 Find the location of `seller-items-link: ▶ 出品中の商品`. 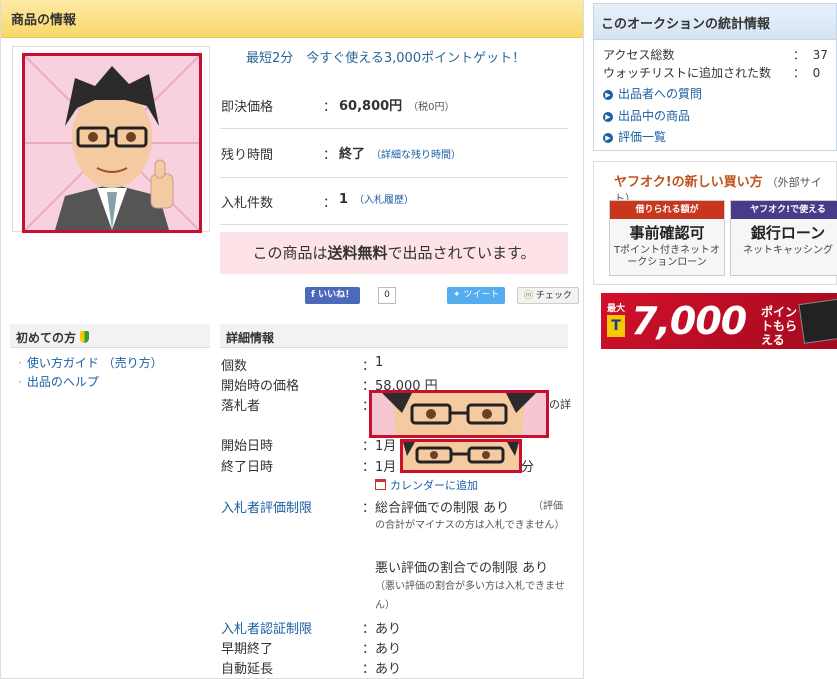

seller-items-link: ▶ 出品中の商品 is located at coordinates (646, 115).